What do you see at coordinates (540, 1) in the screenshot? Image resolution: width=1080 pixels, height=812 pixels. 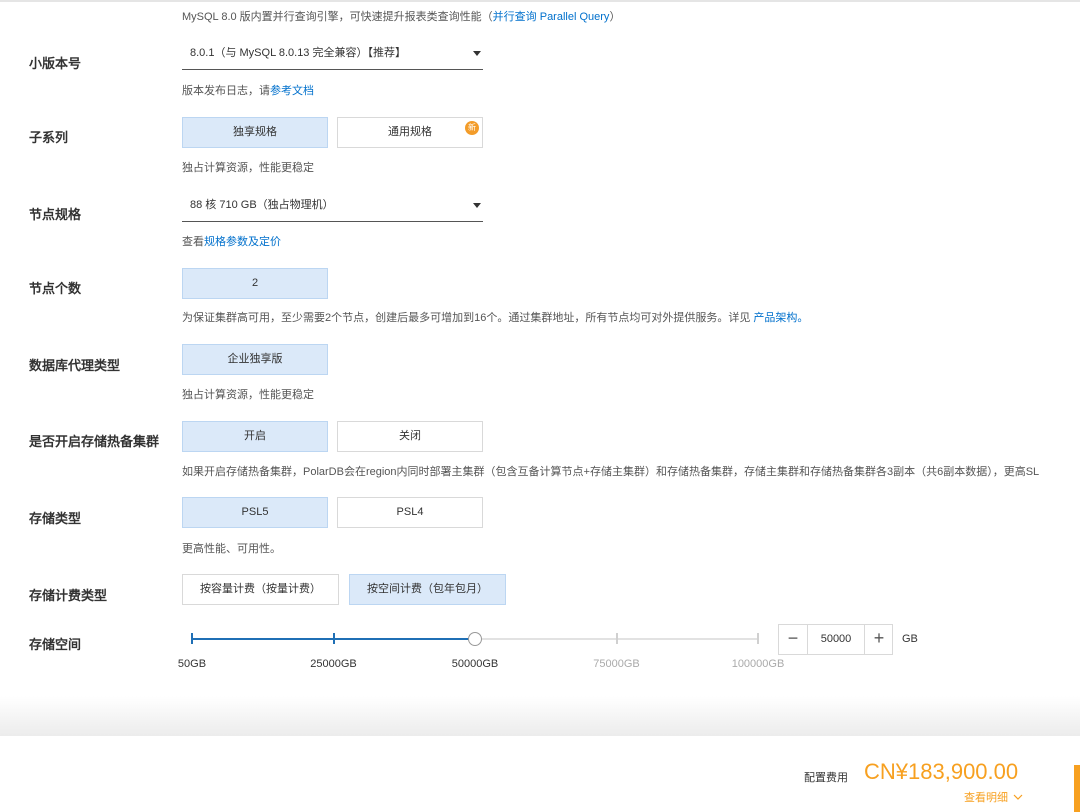 I see `top-divider` at bounding box center [540, 1].